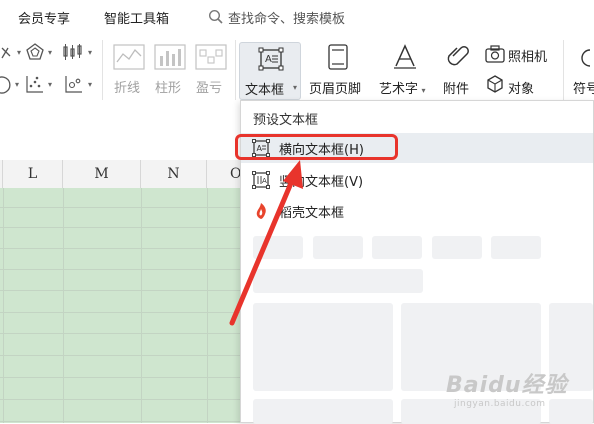 The height and width of the screenshot is (424, 594). What do you see at coordinates (35, 52) in the screenshot?
I see `radar-chart-icon` at bounding box center [35, 52].